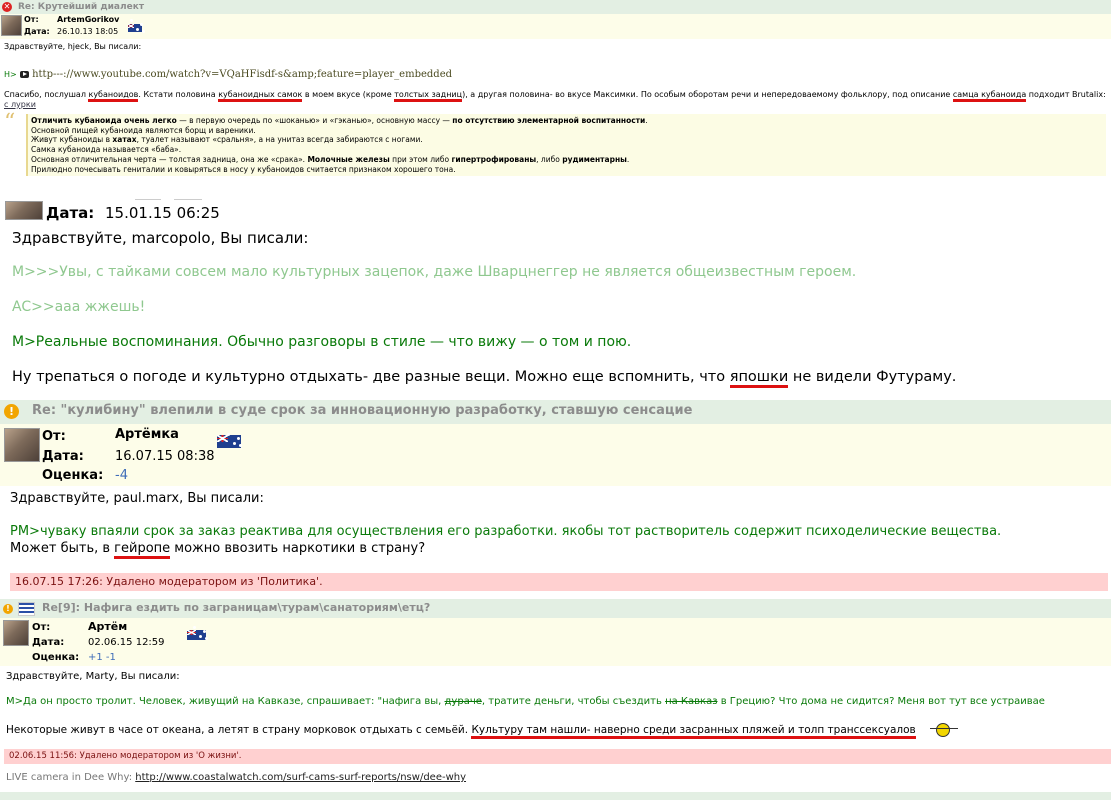 This screenshot has width=1111, height=800. Describe the element at coordinates (160, 238) in the screenshot. I see `greeting: Здравствуйте, marcopolo, Вы писали:` at that location.